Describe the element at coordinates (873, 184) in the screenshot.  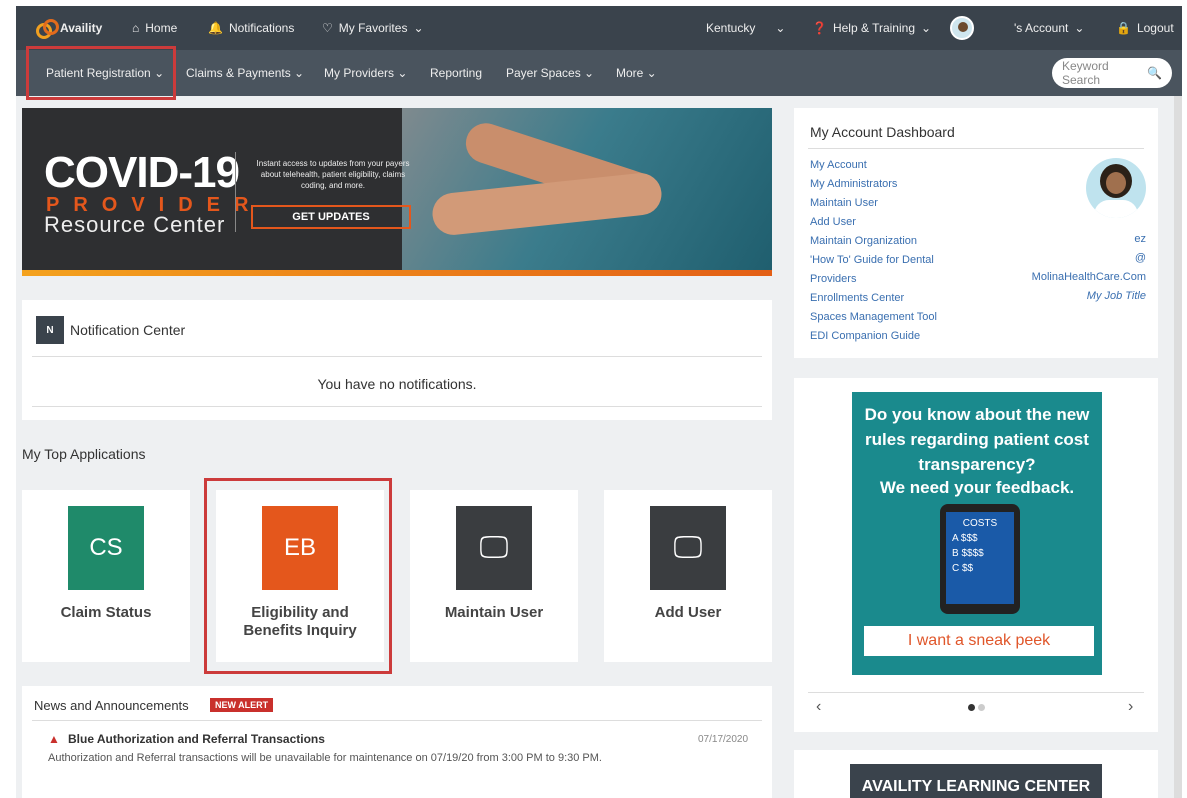
I see `link-my-administrators: My Administrators` at that location.